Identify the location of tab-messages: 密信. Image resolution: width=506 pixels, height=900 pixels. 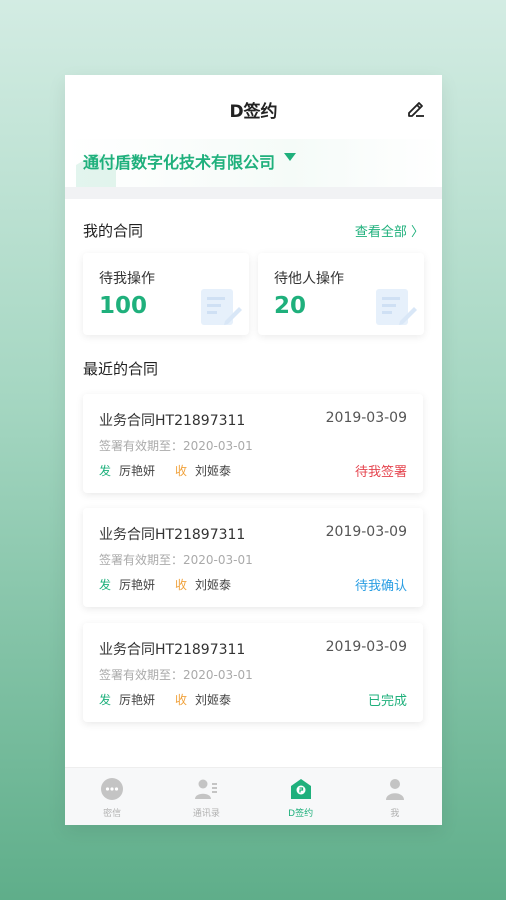
(112, 796).